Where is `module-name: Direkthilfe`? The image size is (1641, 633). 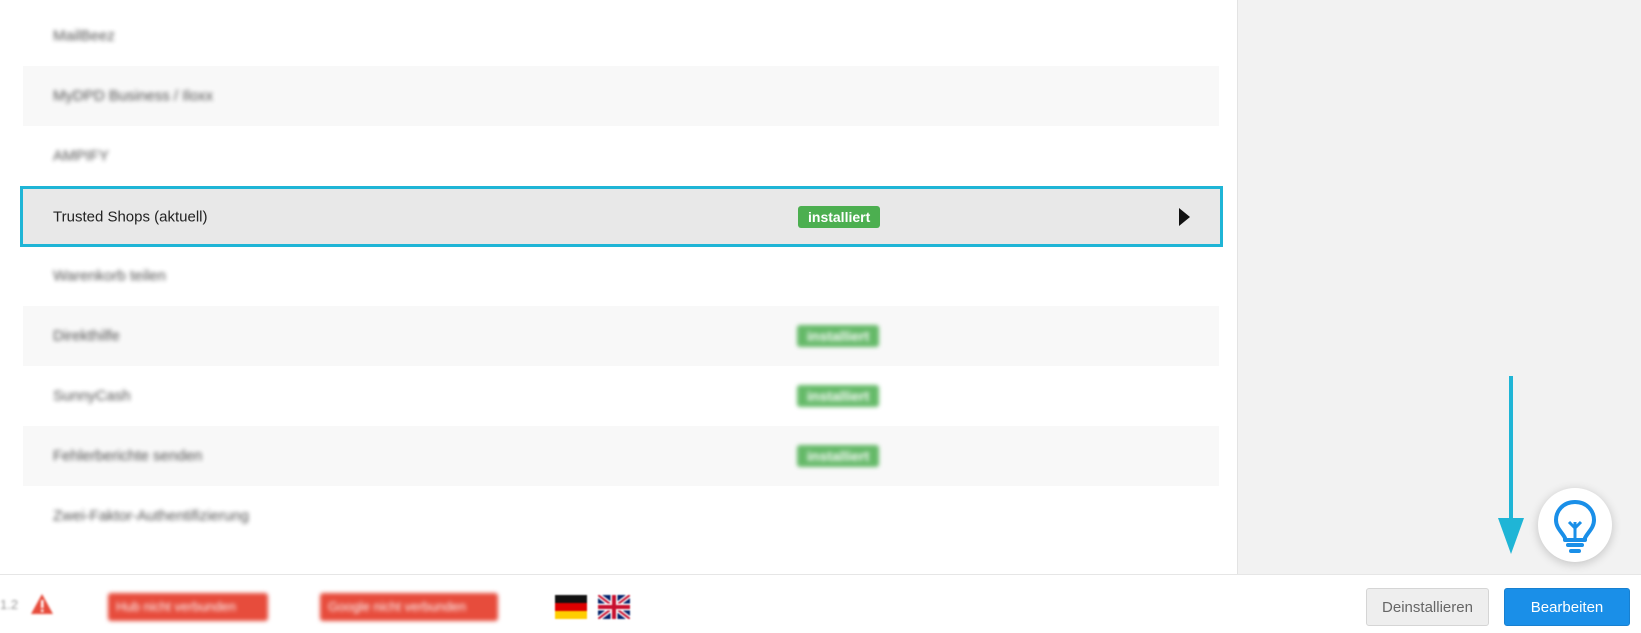
module-name: Direkthilfe is located at coordinates (86, 336).